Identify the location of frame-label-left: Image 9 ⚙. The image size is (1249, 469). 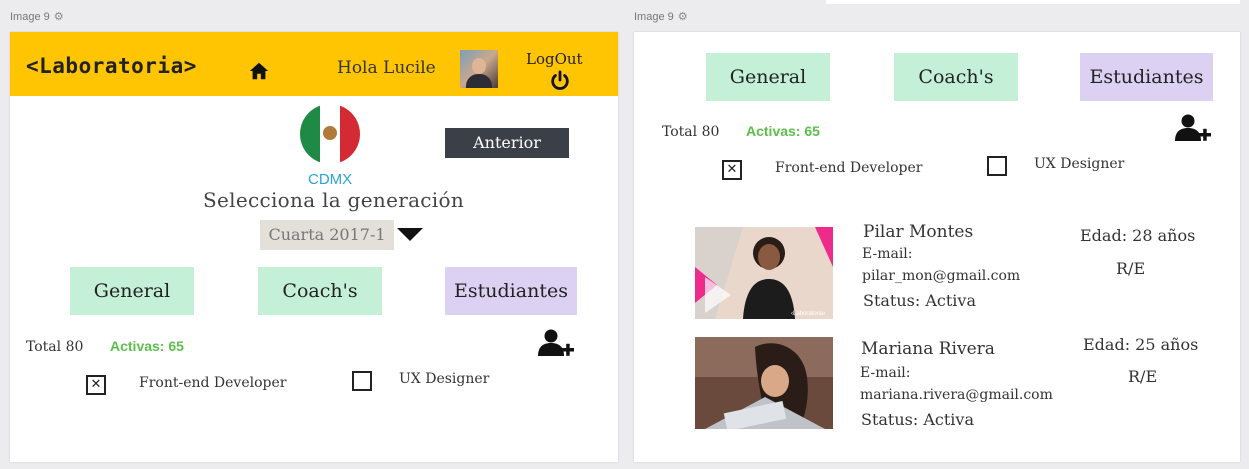
(37, 17).